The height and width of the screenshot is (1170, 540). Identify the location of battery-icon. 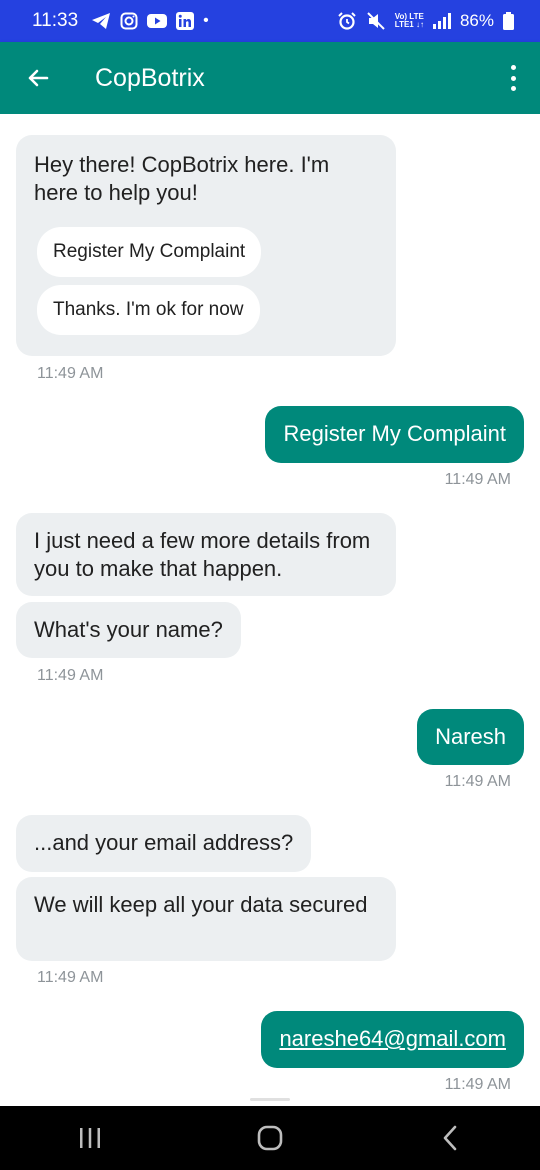
(508, 21).